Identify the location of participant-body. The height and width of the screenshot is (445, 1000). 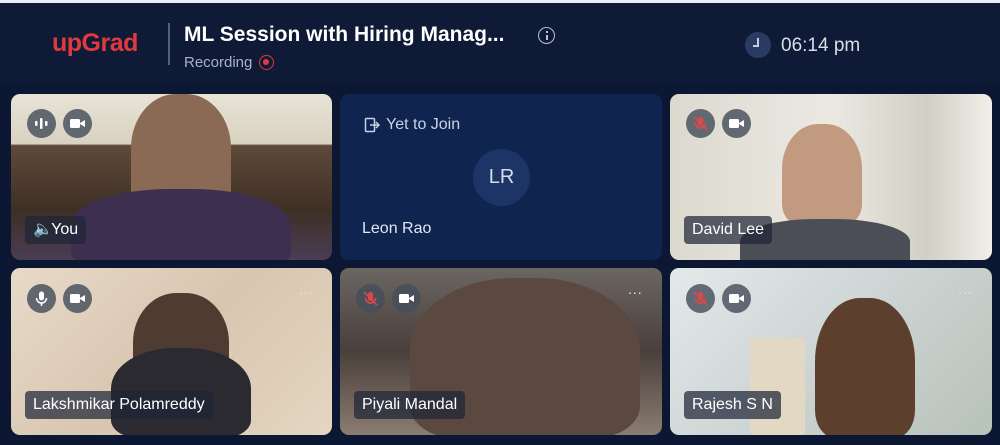
(181, 224).